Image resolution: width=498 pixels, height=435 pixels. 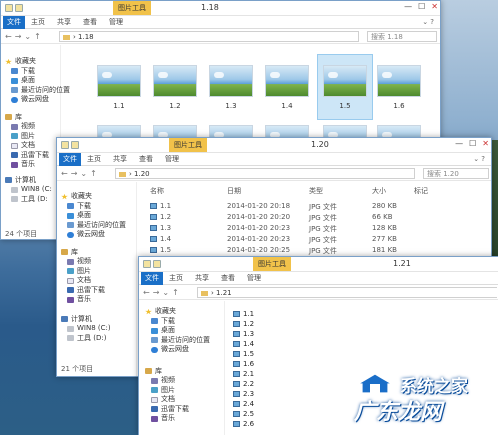 What do you see at coordinates (399, 106) in the screenshot?
I see `thumbnail-label: 1.6` at bounding box center [399, 106].